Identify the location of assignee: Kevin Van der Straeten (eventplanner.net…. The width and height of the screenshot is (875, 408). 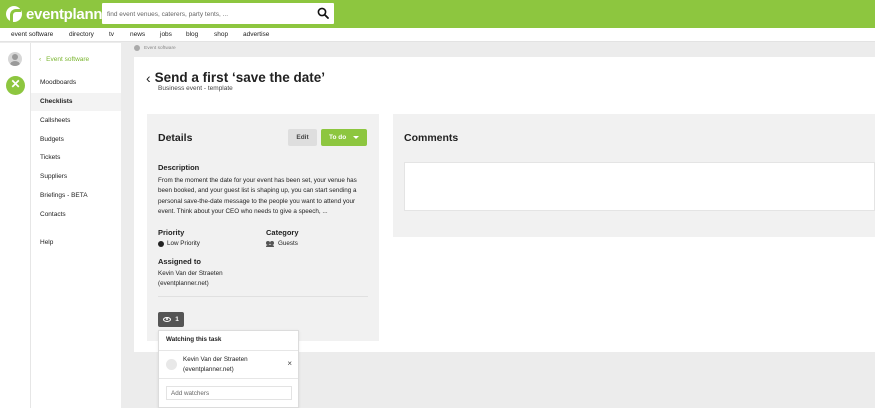
(190, 279).